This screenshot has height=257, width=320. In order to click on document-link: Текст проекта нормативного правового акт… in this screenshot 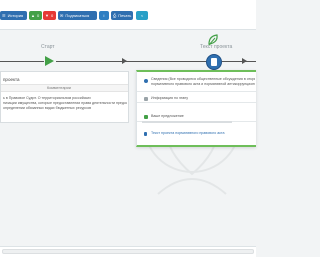, I will do `click(203, 133)`.